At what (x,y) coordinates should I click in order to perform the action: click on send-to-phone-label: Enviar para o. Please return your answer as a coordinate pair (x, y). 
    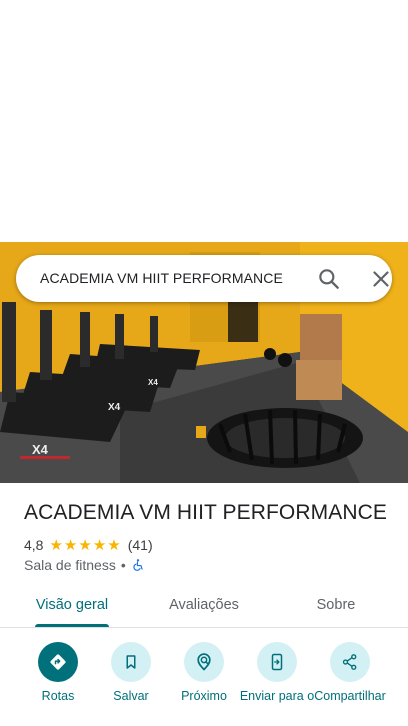
    Looking at the image, I should click on (277, 696).